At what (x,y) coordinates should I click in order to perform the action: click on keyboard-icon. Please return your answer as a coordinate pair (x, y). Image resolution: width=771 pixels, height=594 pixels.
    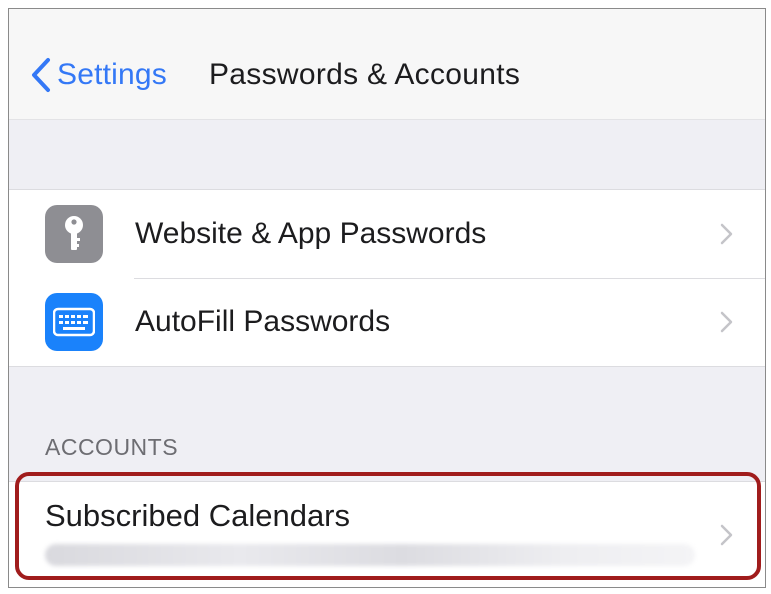
    Looking at the image, I should click on (74, 322).